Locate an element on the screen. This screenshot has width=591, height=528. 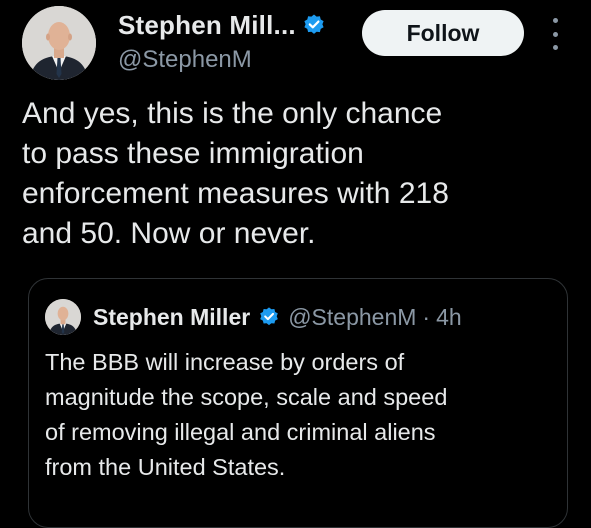
quoted-author-display-name: Stephen Miller is located at coordinates (171, 317).